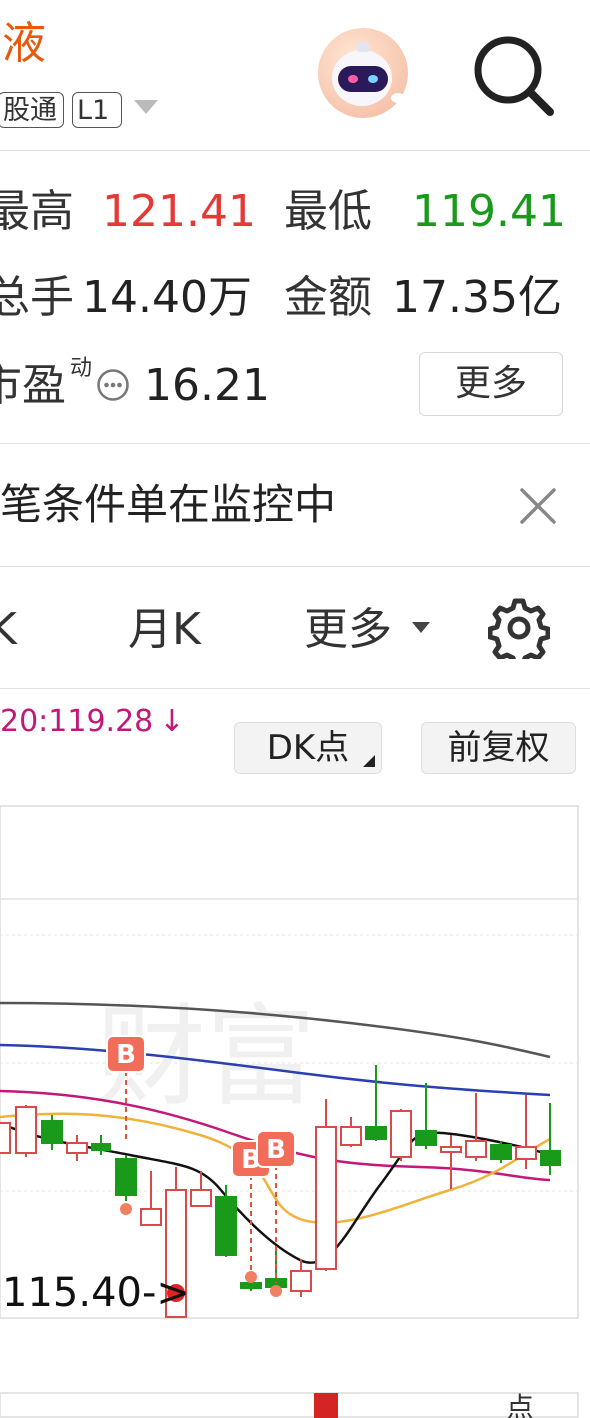 This screenshot has height=1418, width=590. I want to click on more-dots-icon, so click(113, 385).